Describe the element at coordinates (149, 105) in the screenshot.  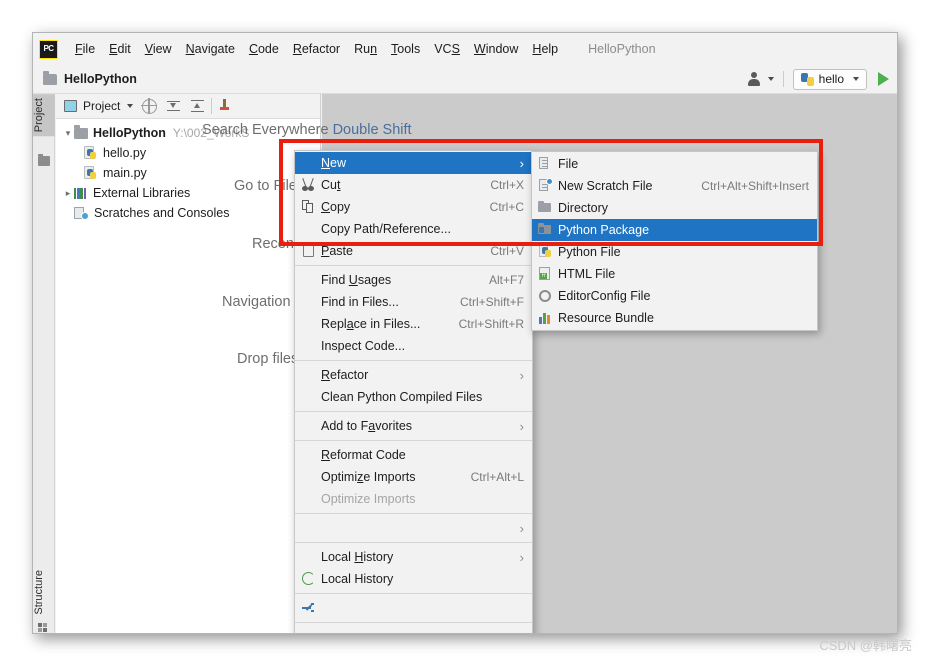
I see `select-opened-file-icon` at that location.